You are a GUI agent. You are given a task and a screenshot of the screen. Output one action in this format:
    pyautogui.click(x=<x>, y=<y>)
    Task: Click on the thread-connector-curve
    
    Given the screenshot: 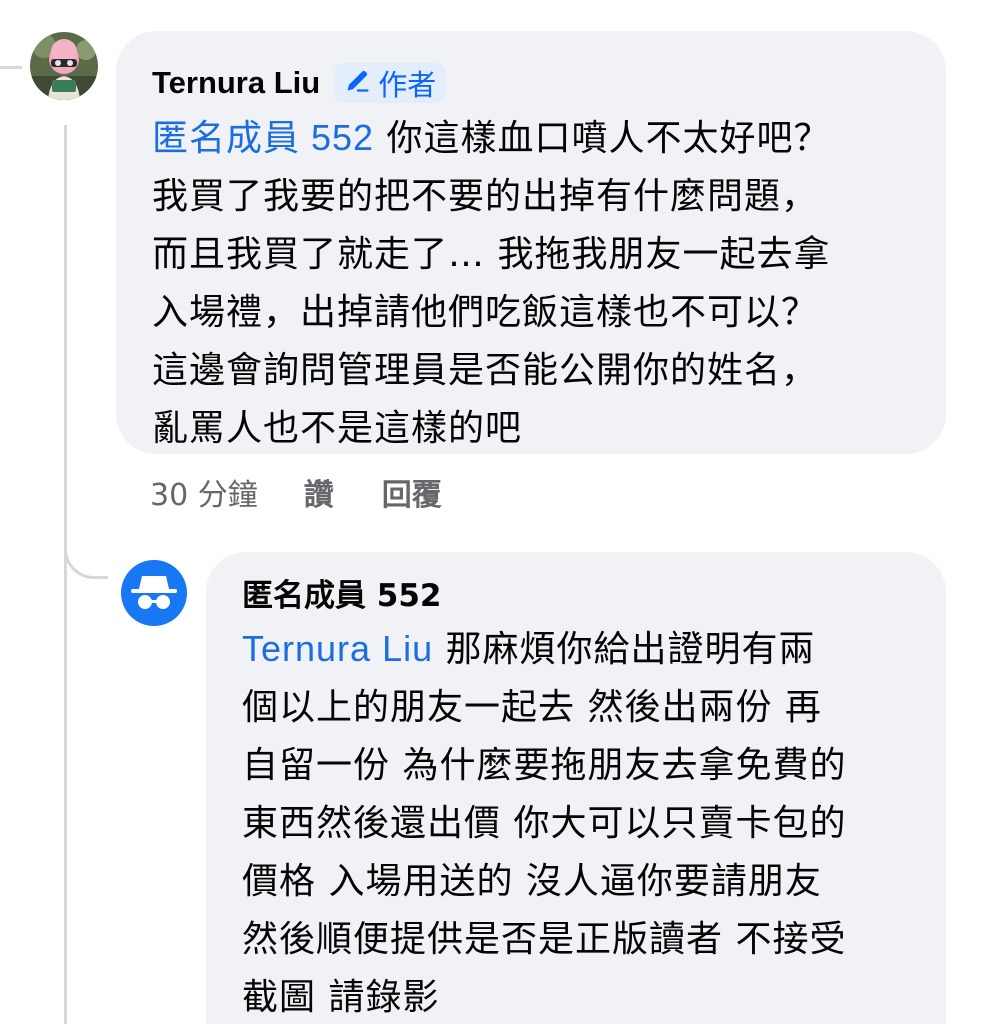 What is the action you would take?
    pyautogui.click(x=86, y=547)
    